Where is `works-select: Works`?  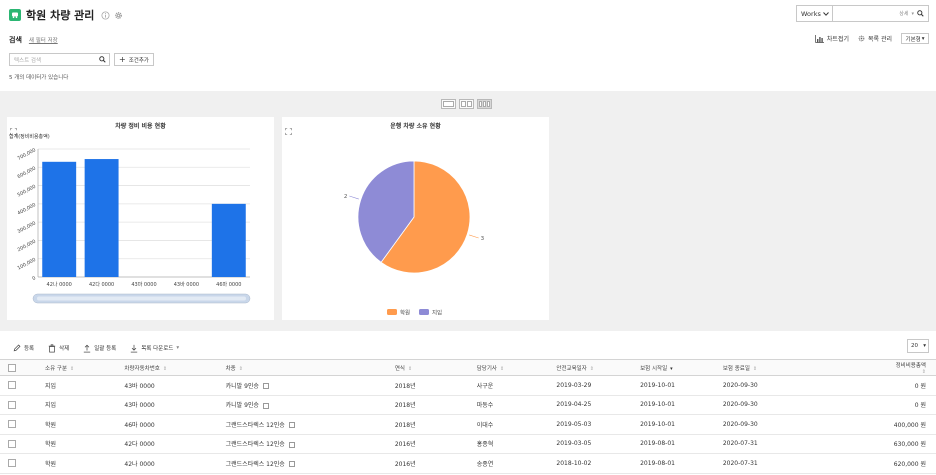
works-select: Works is located at coordinates (814, 13).